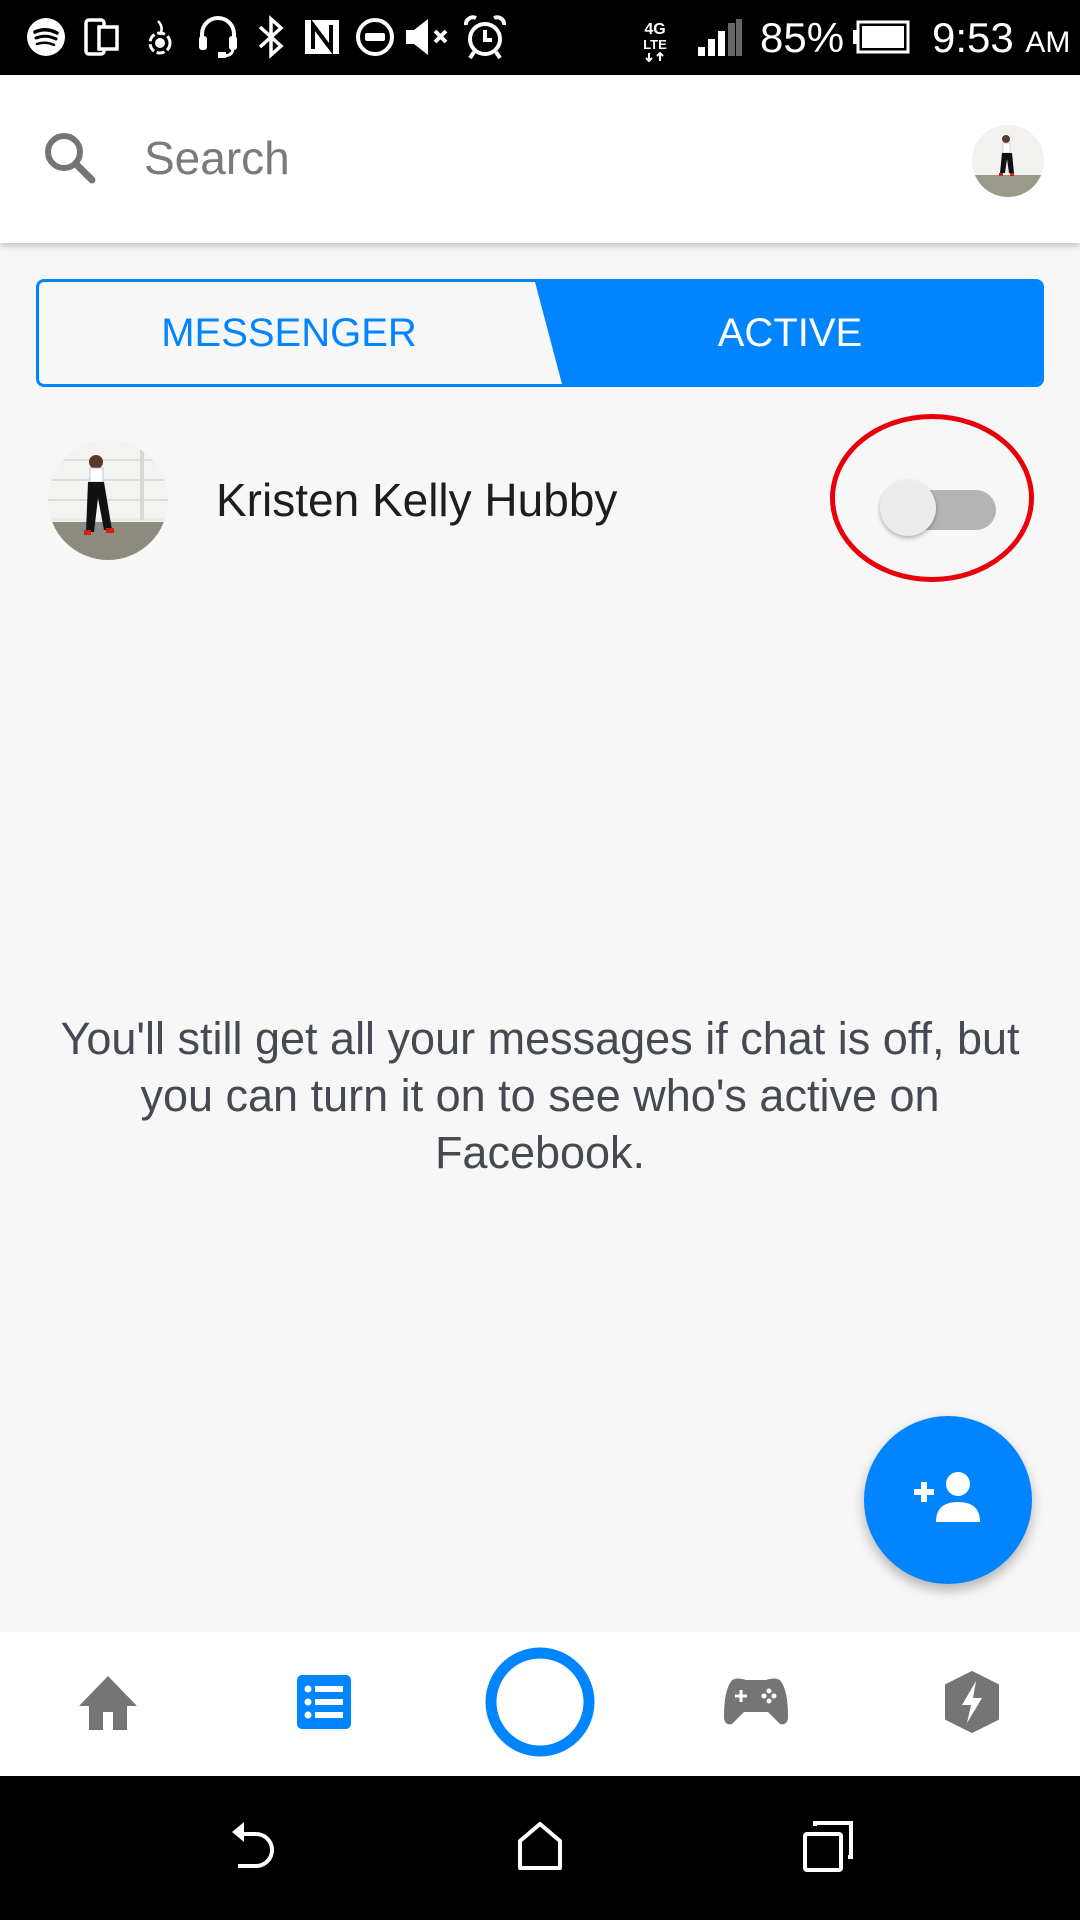  I want to click on contact-row: Kristen Kelly Hubby, so click(540, 500).